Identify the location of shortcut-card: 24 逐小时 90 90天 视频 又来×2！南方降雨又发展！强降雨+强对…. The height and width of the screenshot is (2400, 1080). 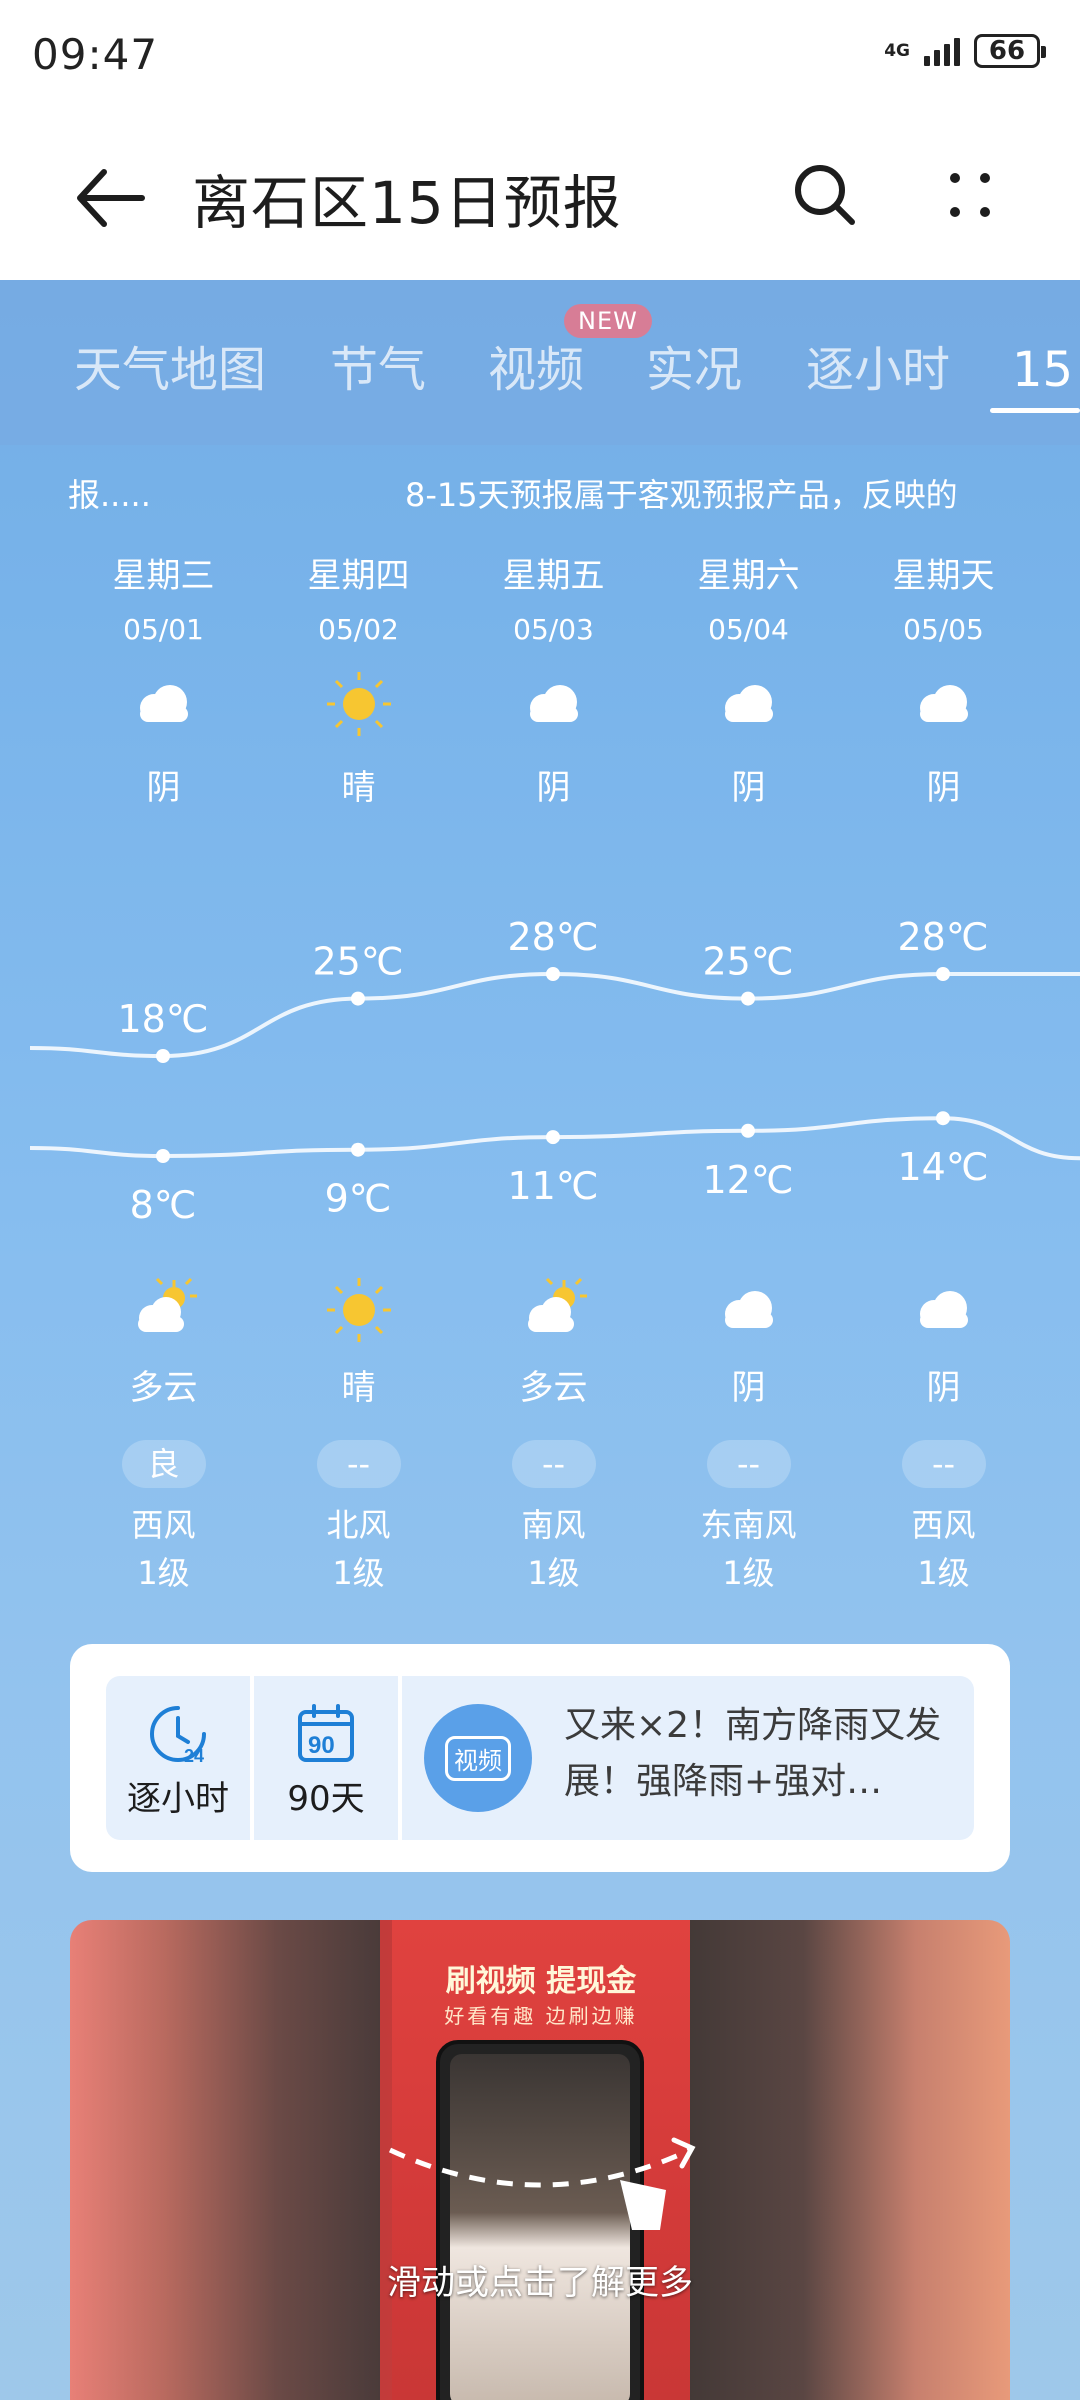
(540, 1758).